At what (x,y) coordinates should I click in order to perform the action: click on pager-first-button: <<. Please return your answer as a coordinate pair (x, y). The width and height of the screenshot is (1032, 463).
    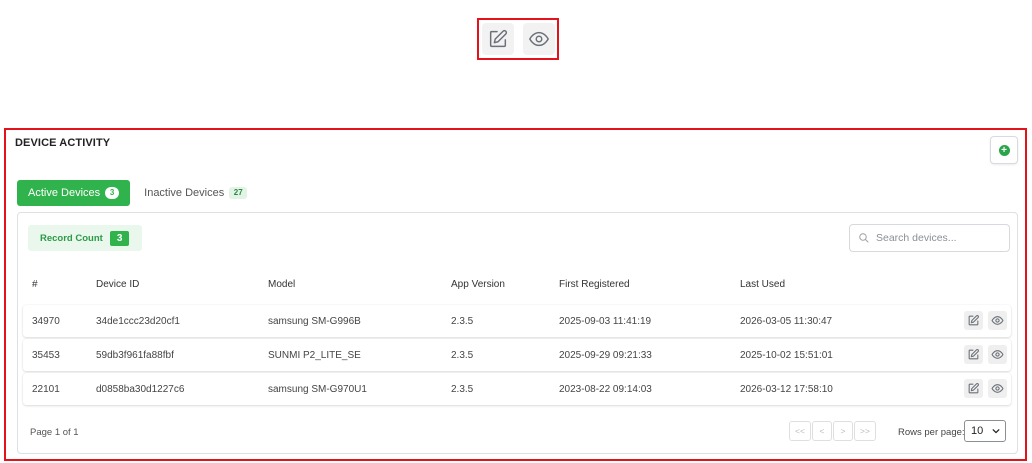
    Looking at the image, I should click on (800, 431).